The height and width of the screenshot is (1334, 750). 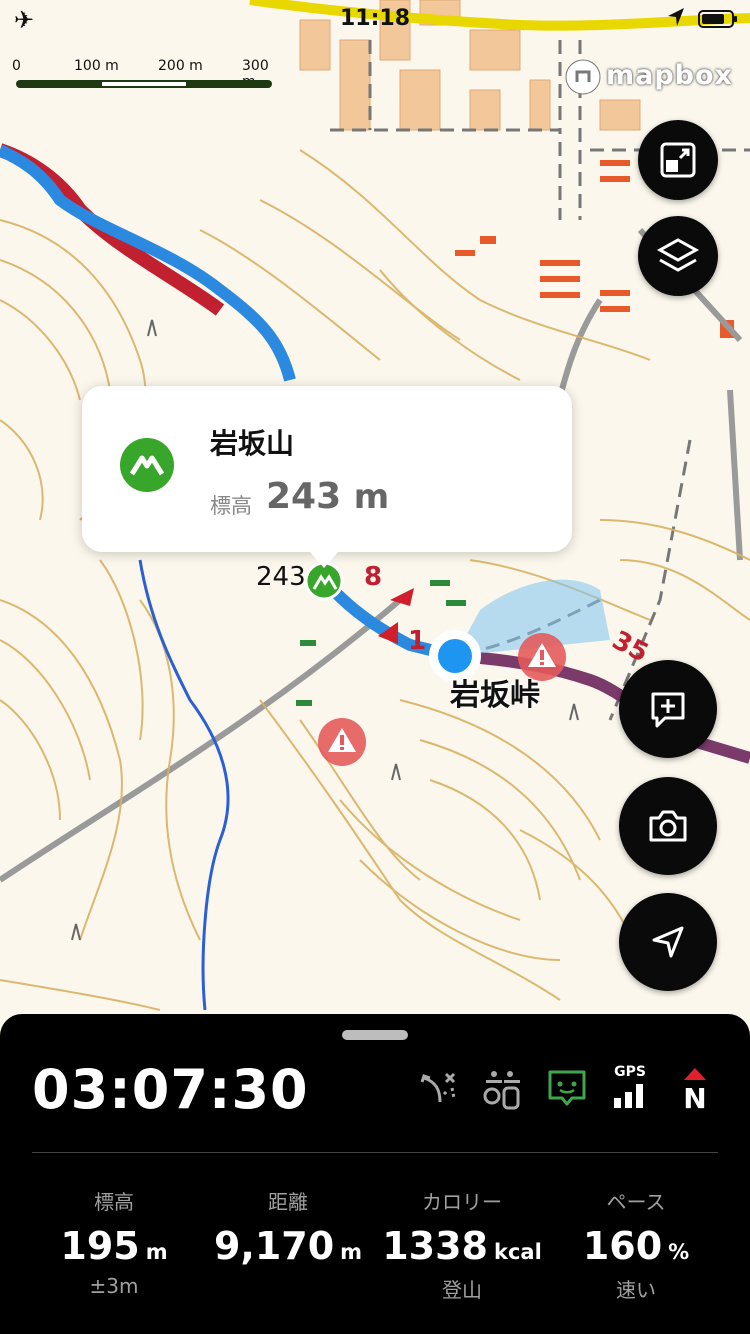 I want to click on route-marker-label: 8, so click(x=373, y=577).